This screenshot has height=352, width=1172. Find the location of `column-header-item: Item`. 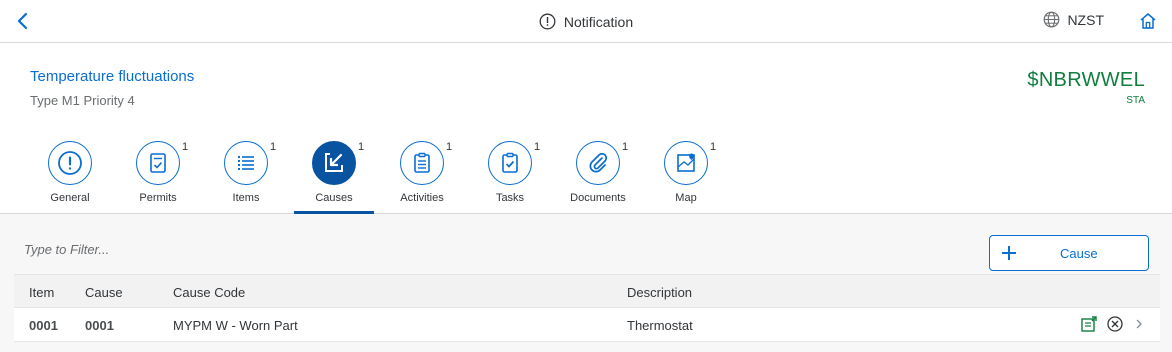

column-header-item: Item is located at coordinates (42, 292).